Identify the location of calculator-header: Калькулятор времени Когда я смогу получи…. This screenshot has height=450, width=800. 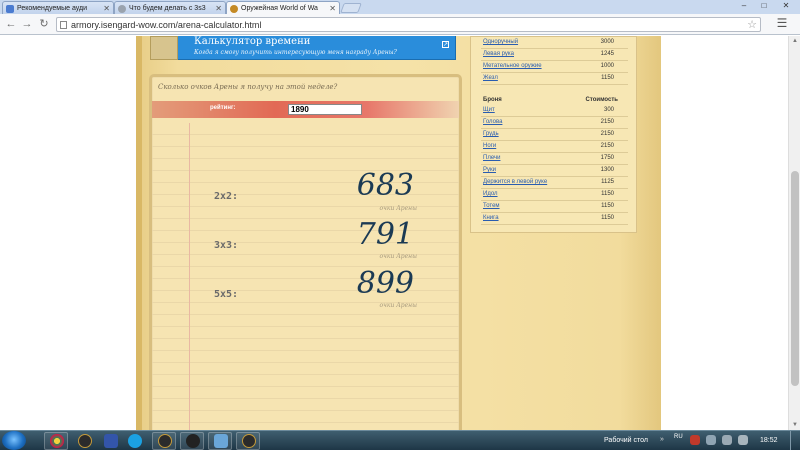
(303, 48).